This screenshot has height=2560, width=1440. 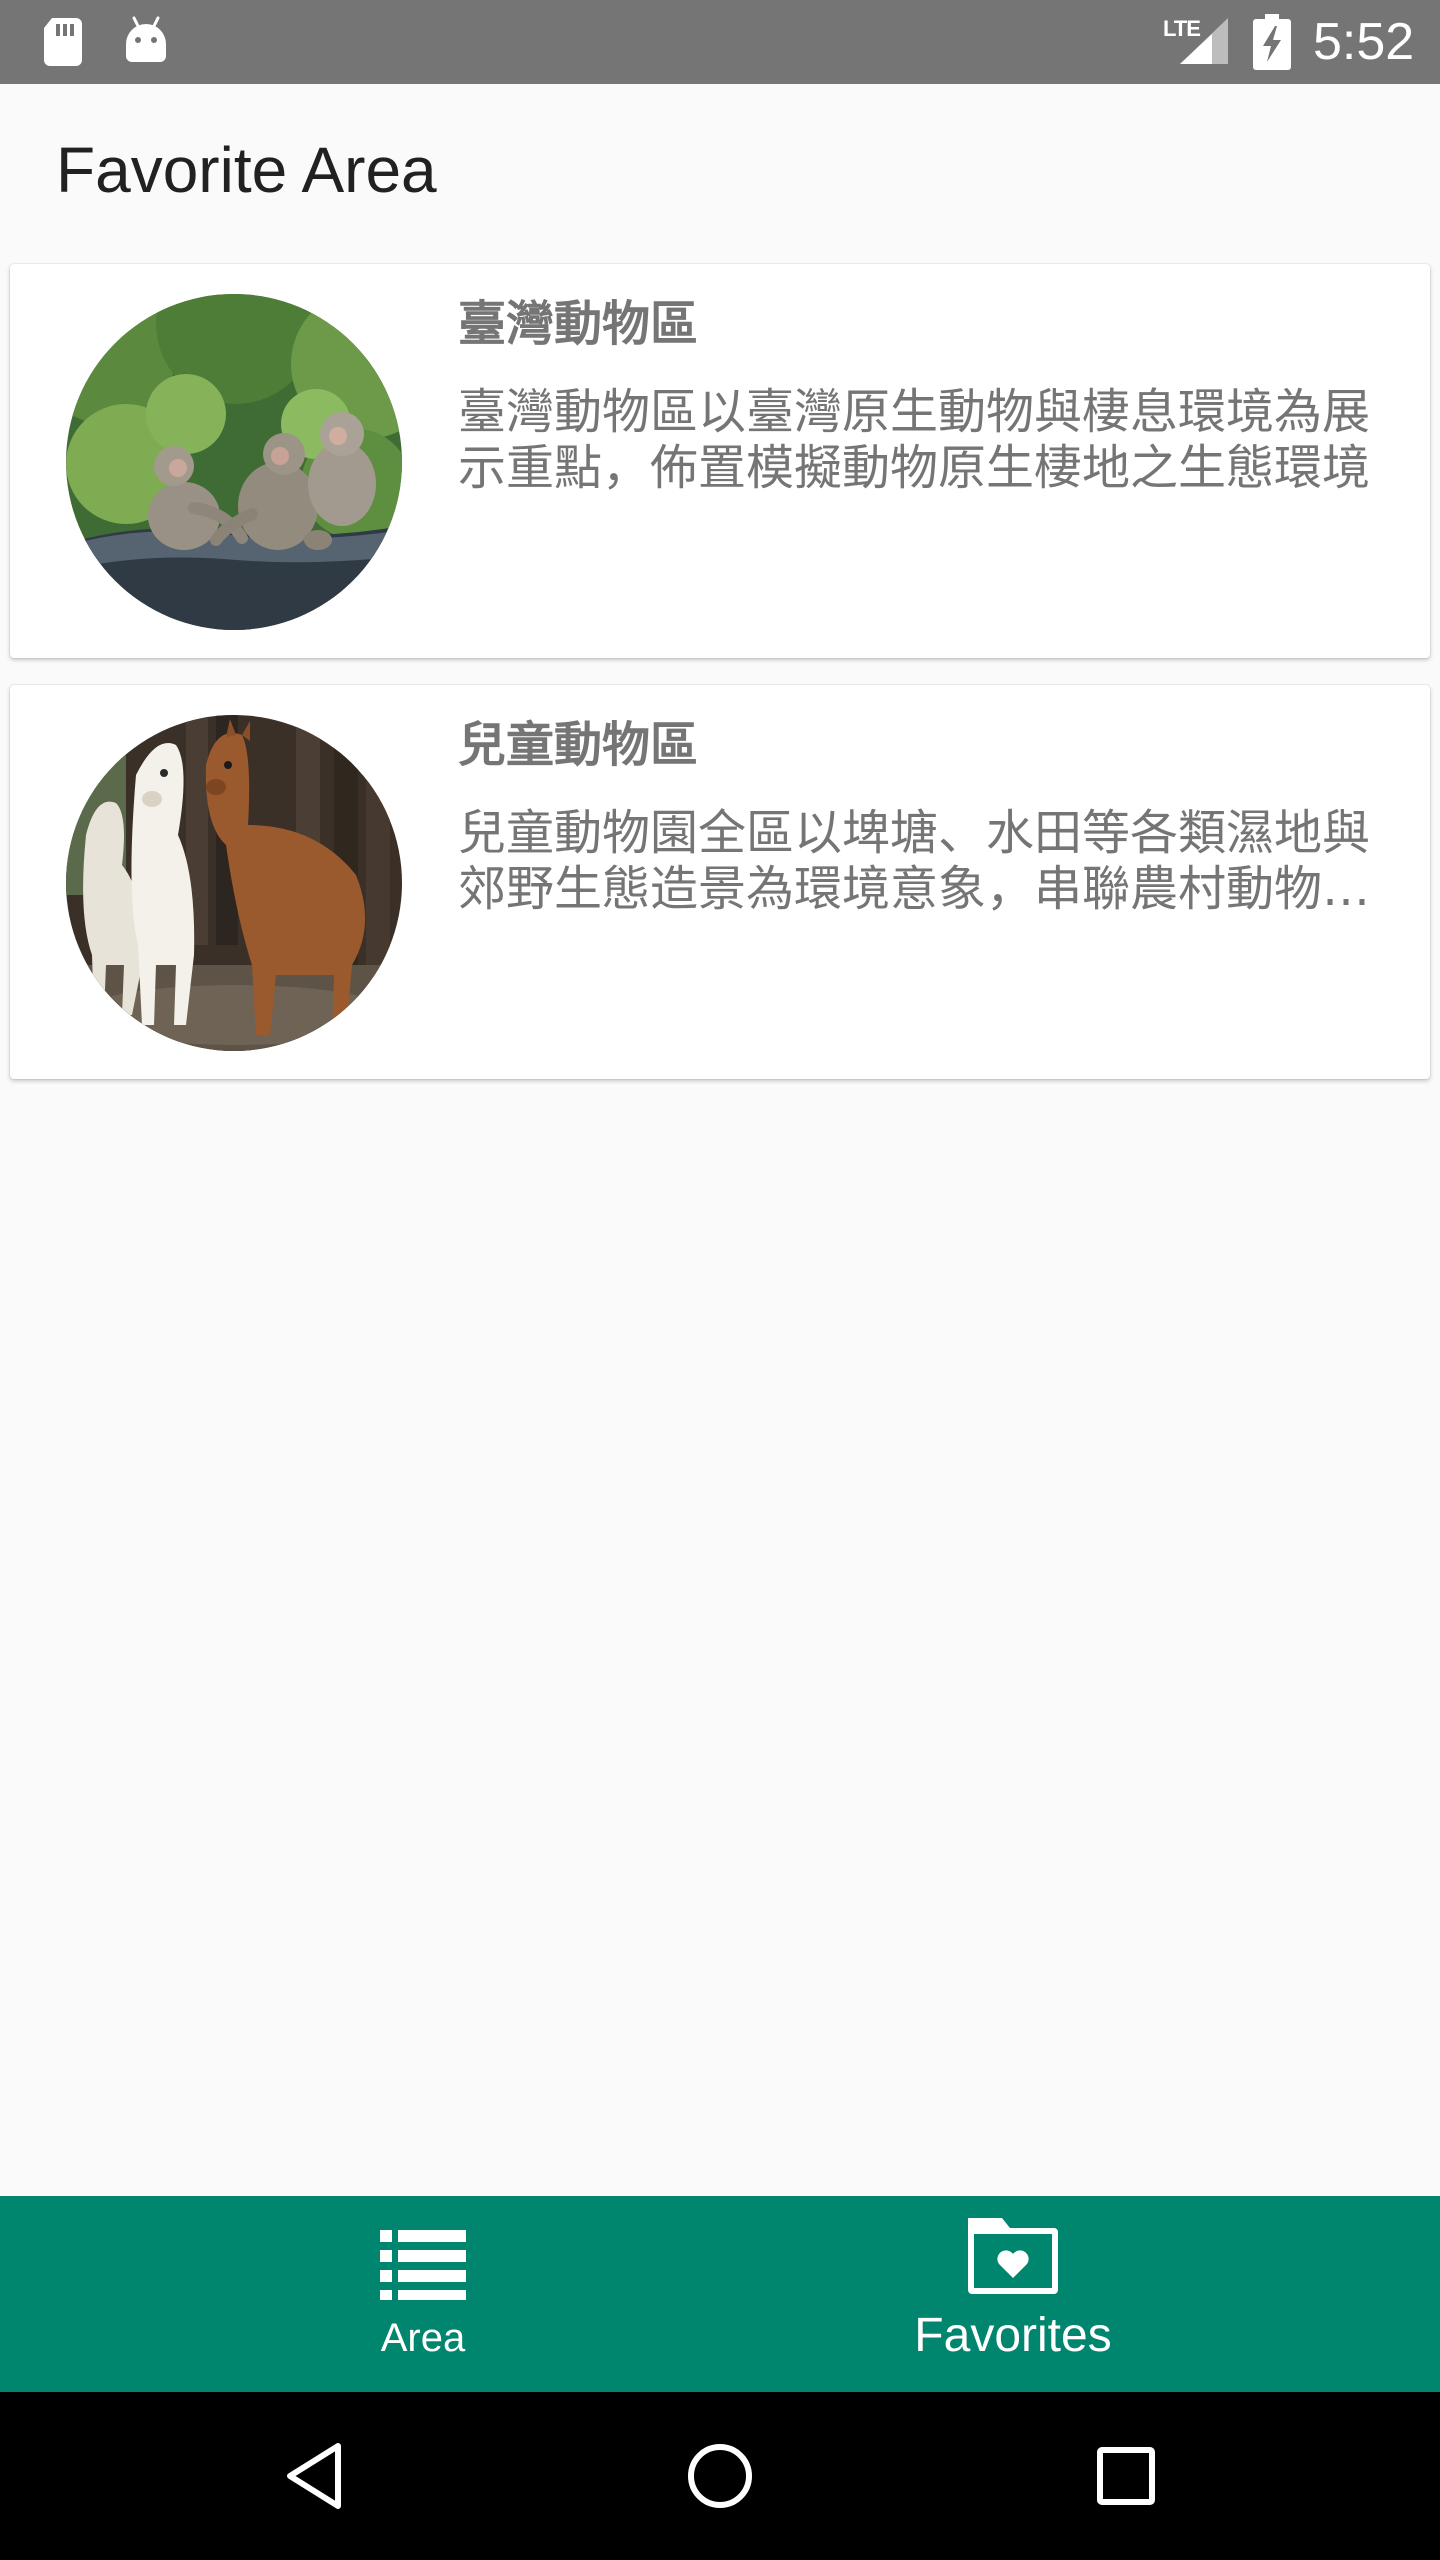 I want to click on android-debug-icon, so click(x=146, y=39).